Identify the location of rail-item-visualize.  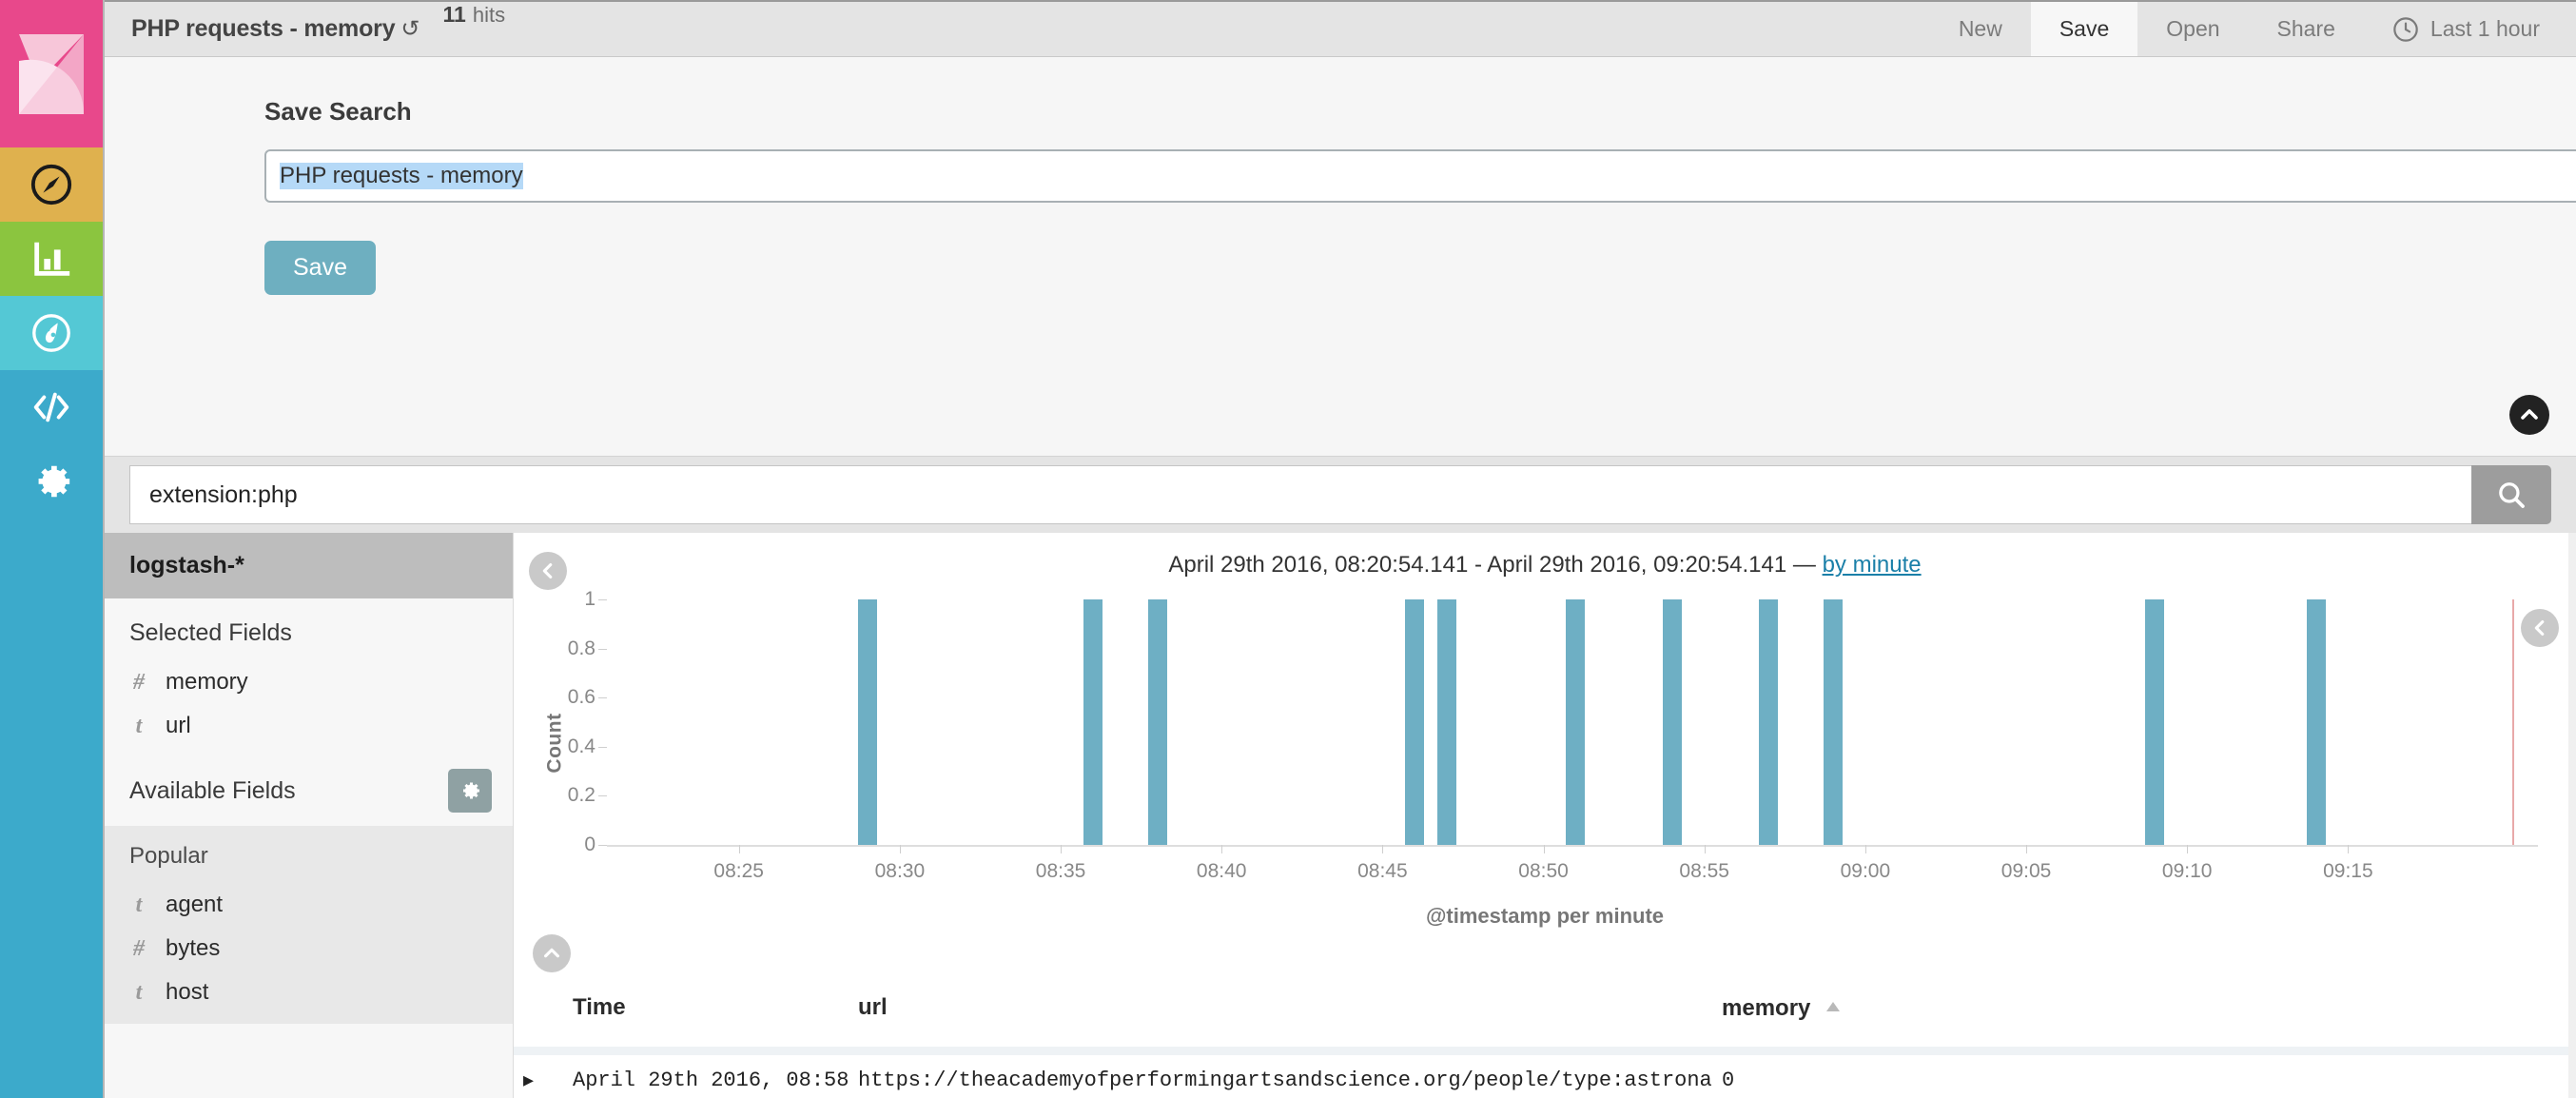
(51, 259).